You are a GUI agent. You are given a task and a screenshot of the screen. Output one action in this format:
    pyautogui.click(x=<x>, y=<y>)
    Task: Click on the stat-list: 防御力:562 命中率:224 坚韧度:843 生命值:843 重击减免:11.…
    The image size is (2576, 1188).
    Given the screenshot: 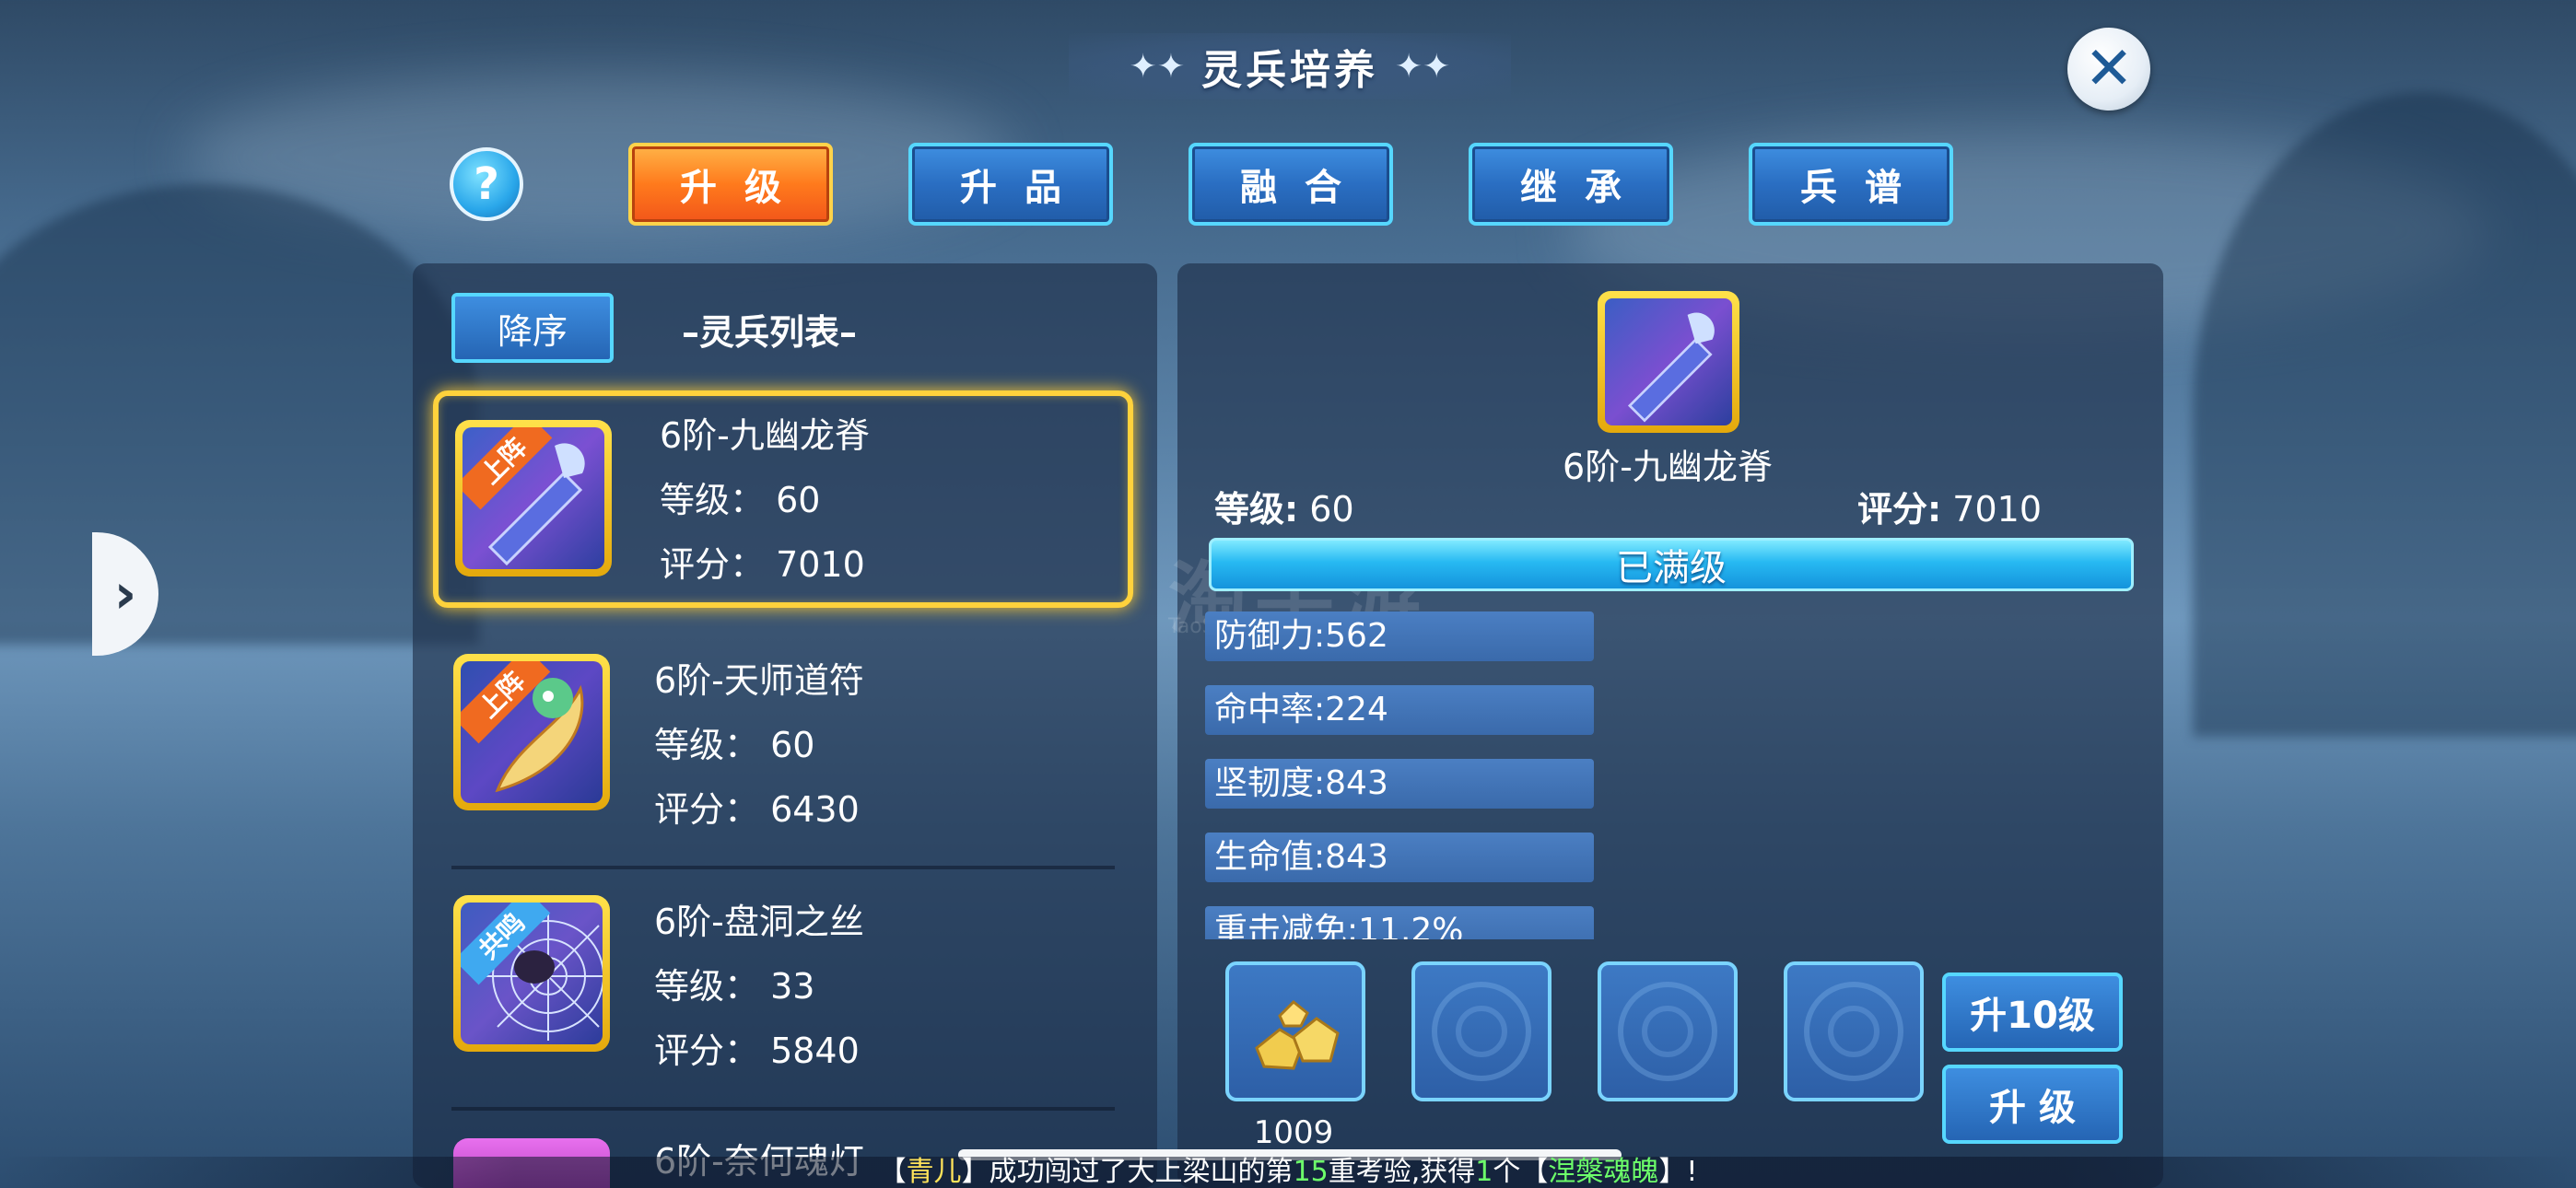 What is the action you would take?
    pyautogui.click(x=1407, y=775)
    